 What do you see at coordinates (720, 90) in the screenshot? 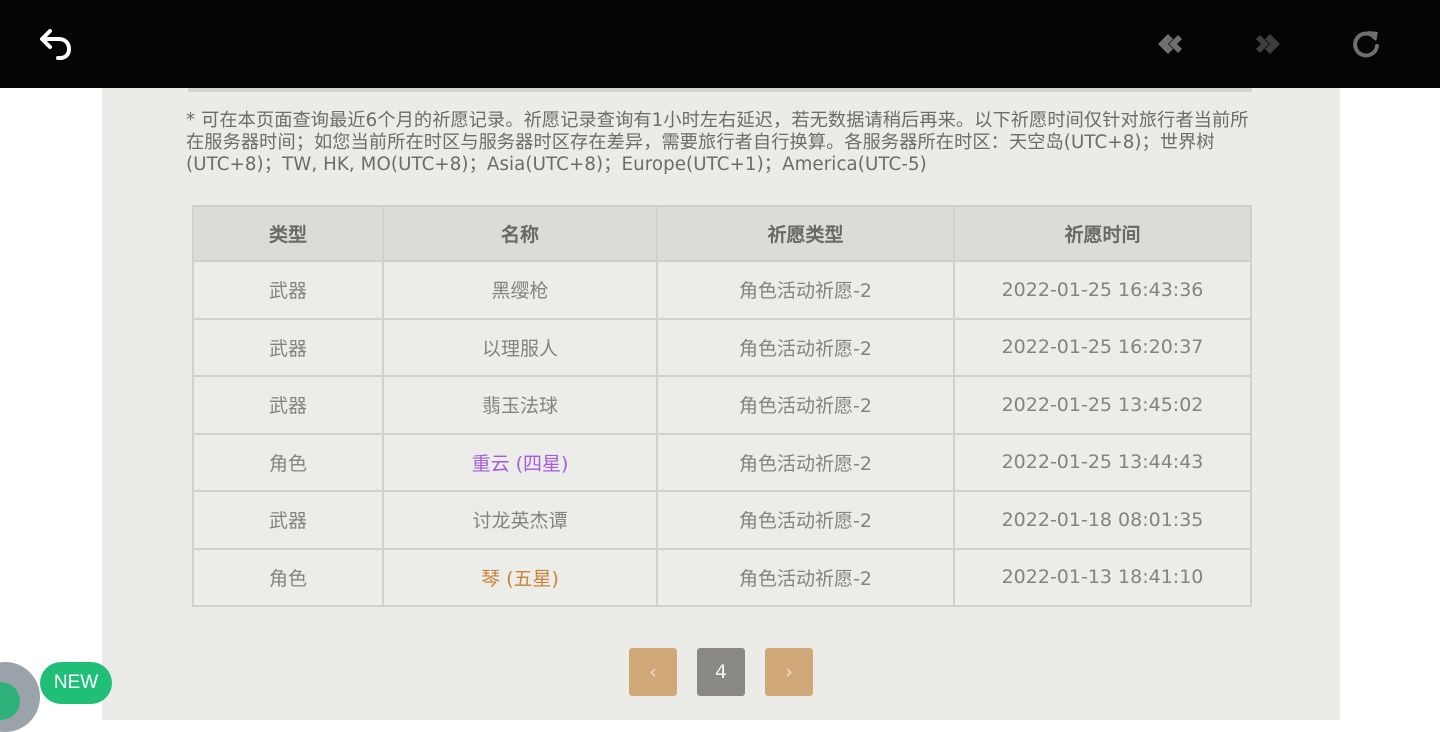
I see `panel-divider` at bounding box center [720, 90].